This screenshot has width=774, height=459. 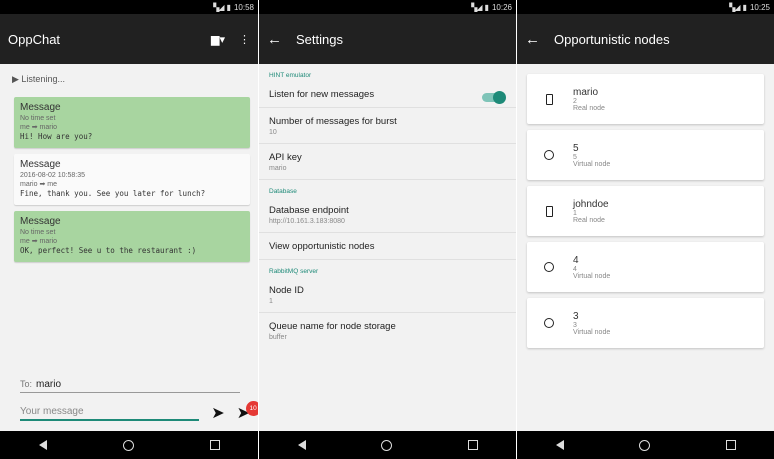 I want to click on pref-title: Database endpoint, so click(x=309, y=210).